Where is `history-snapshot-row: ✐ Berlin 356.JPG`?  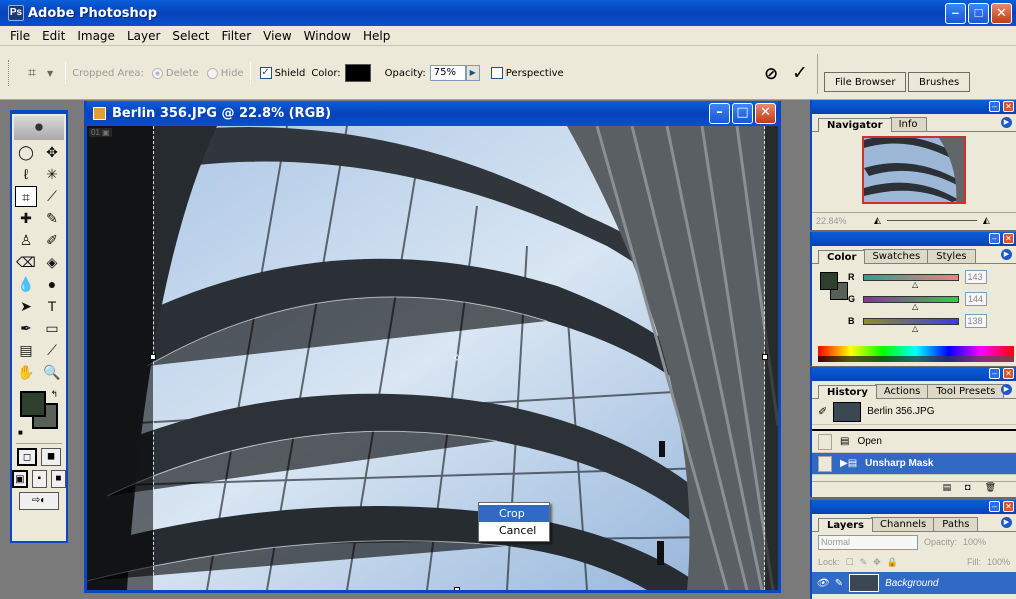
history-snapshot-row: ✐ Berlin 356.JPG is located at coordinates (914, 412).